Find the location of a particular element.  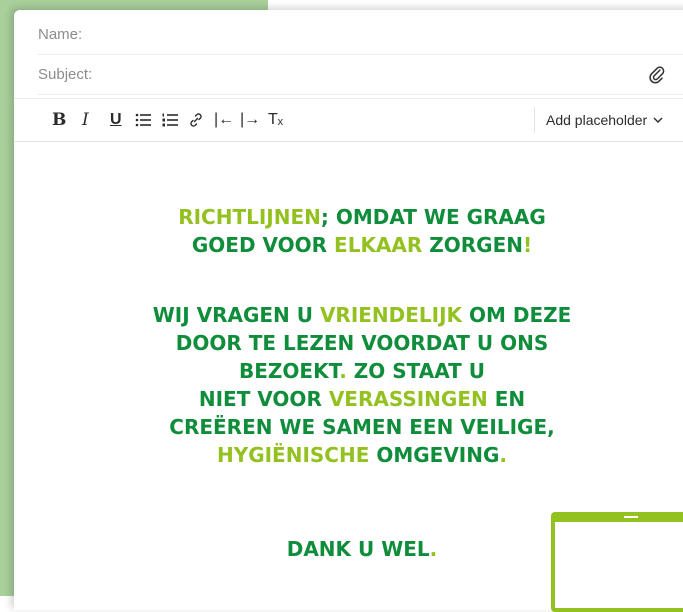

formatting-toolbar: B I U |← |→ Tₓ Add placeholder is located at coordinates (348, 120).